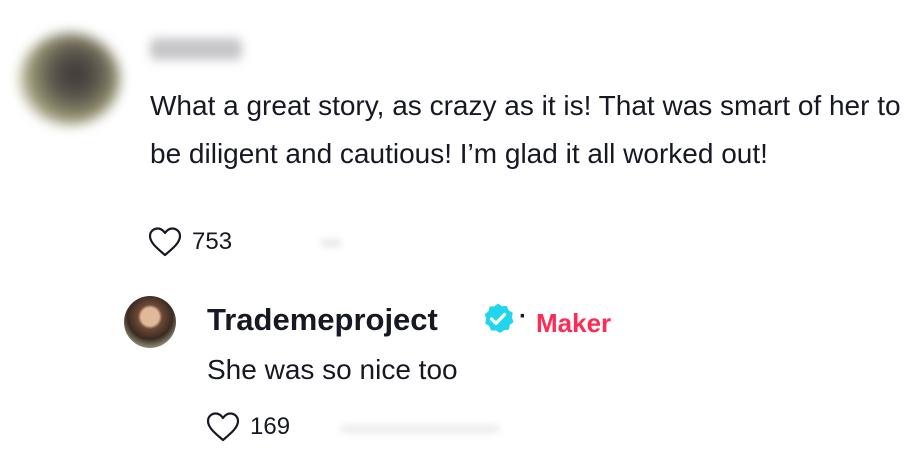  I want to click on maker-badge: Maker, so click(574, 323).